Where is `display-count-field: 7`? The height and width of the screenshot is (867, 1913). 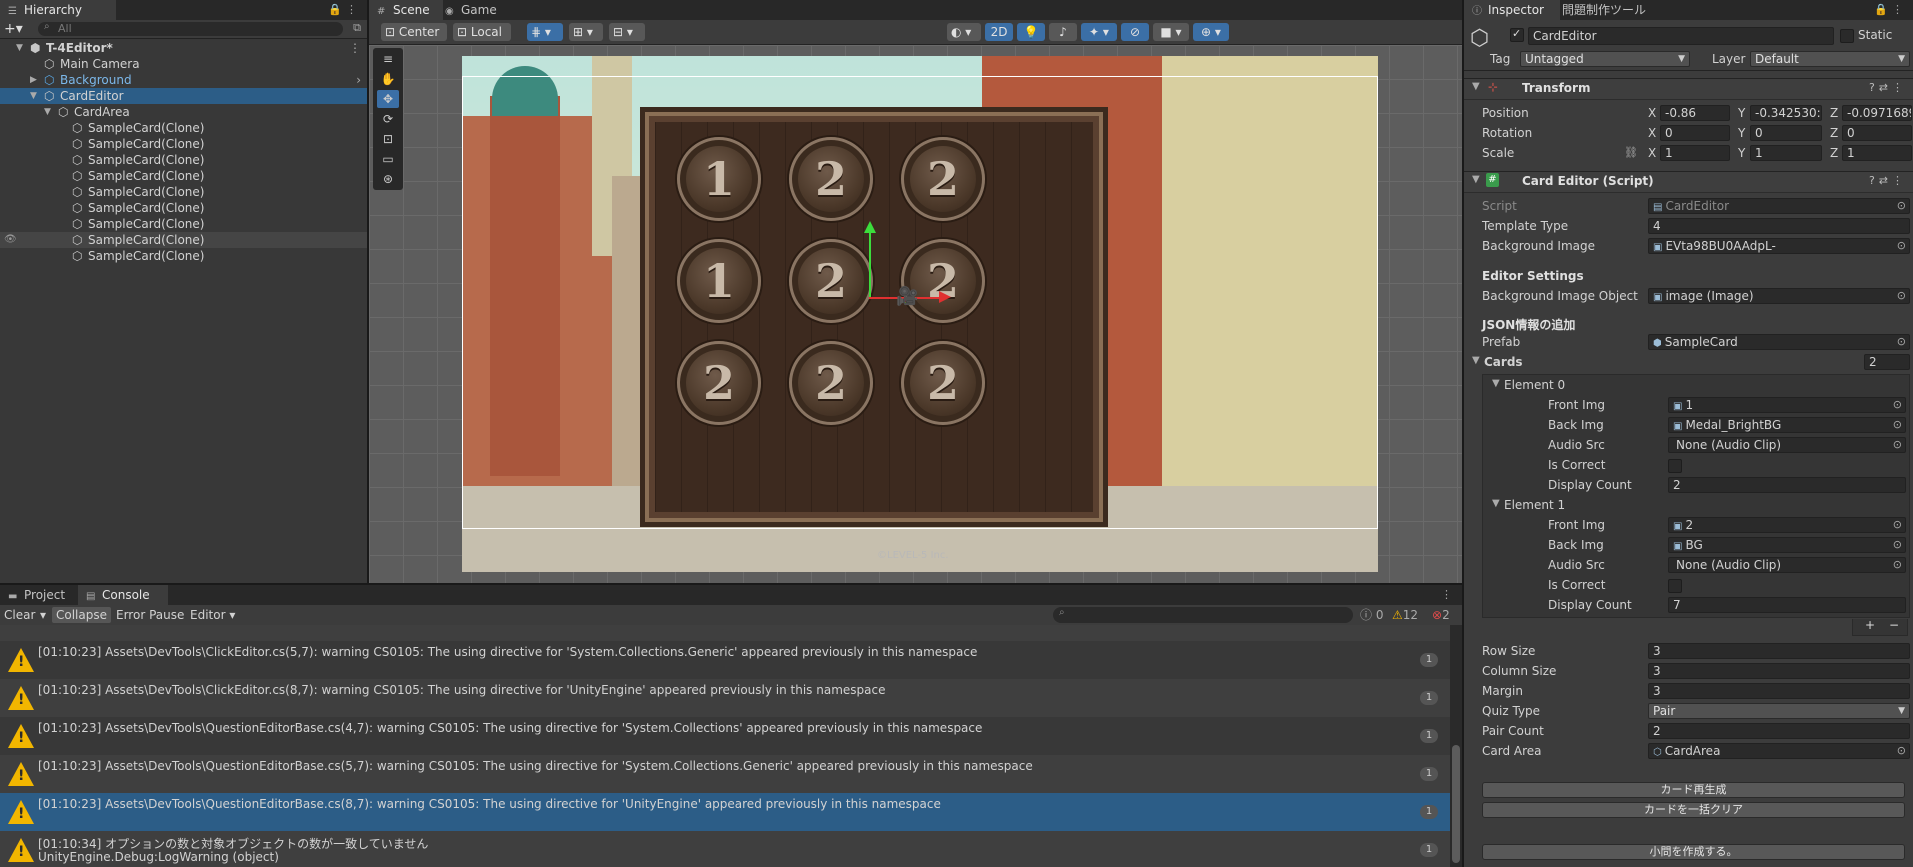 display-count-field: 7 is located at coordinates (1787, 605).